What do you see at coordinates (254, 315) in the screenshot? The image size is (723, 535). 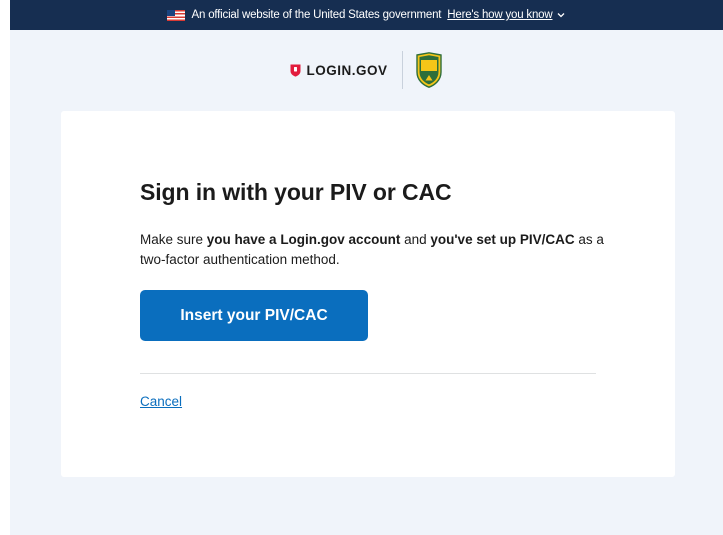 I see `insert-piv-cac-button: Insert your PIV/CAC` at bounding box center [254, 315].